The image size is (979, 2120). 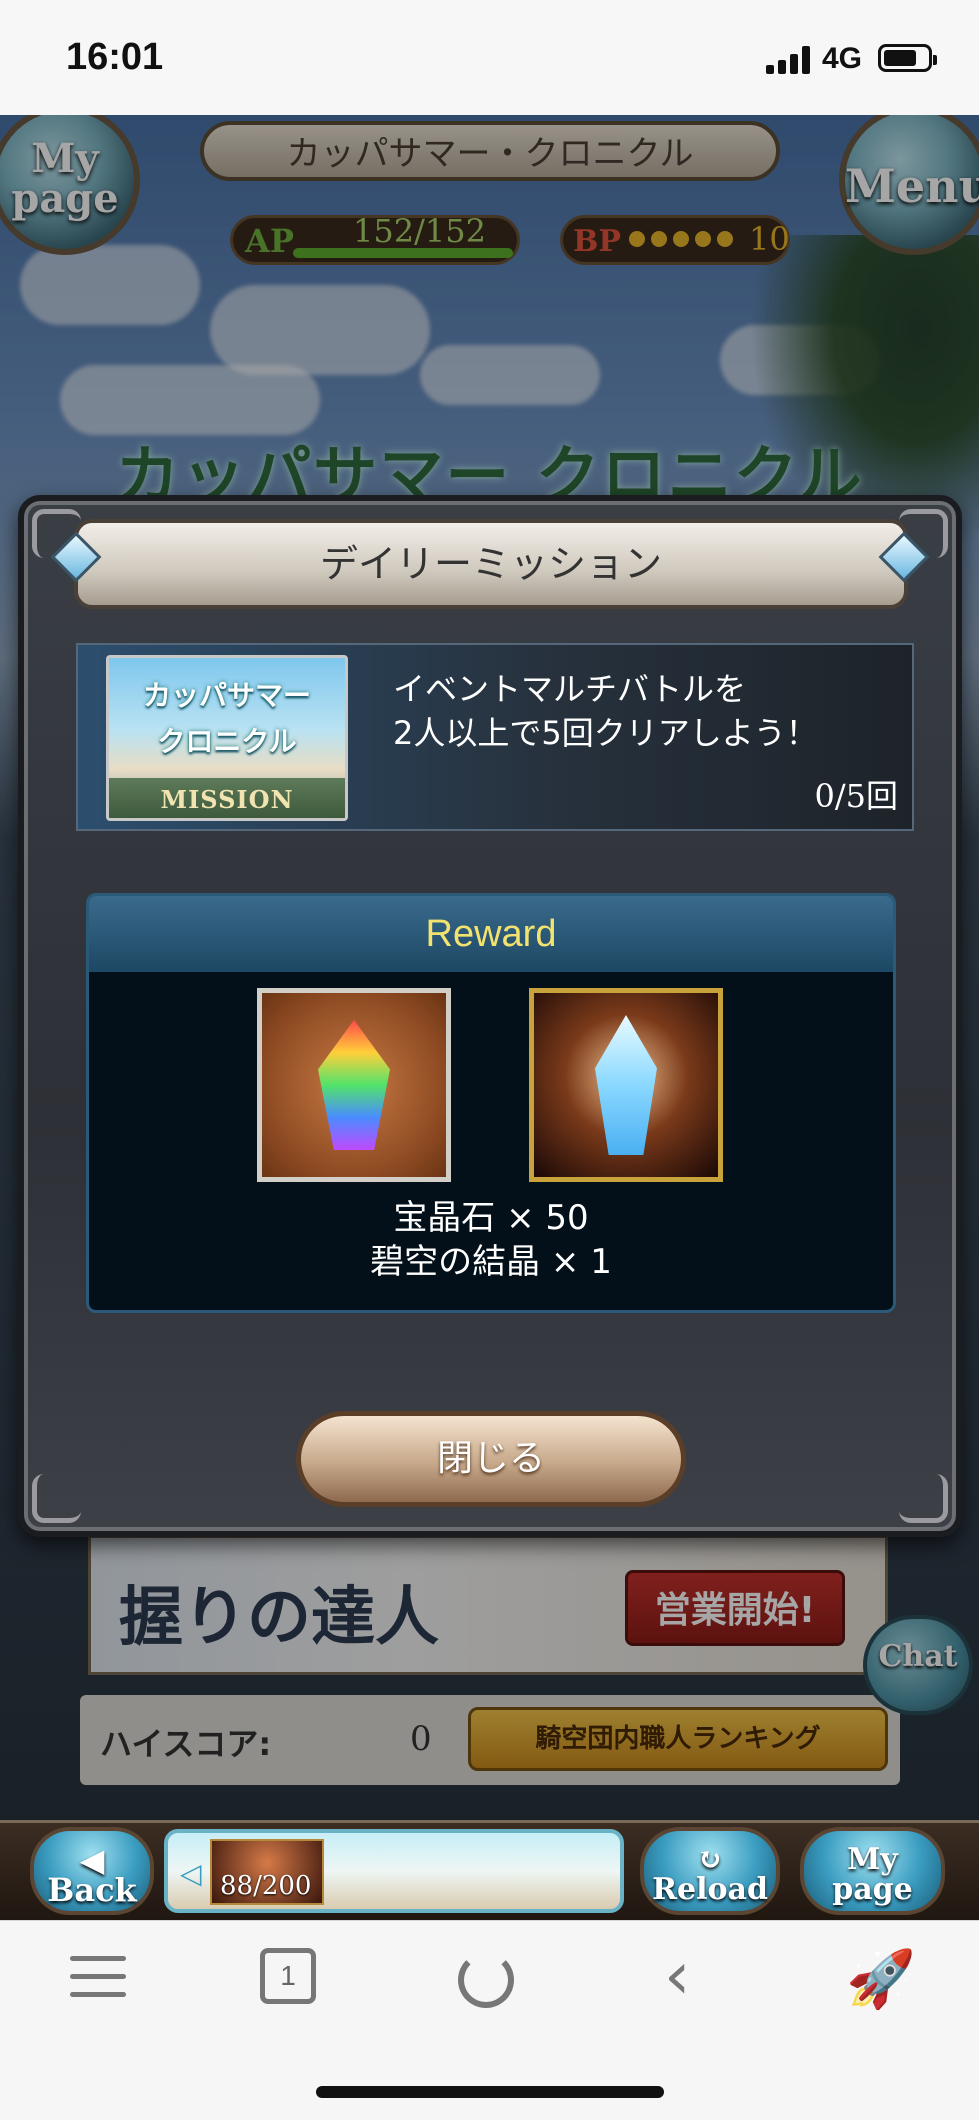 I want to click on thumb-line1: カッパサマー, so click(x=226, y=695).